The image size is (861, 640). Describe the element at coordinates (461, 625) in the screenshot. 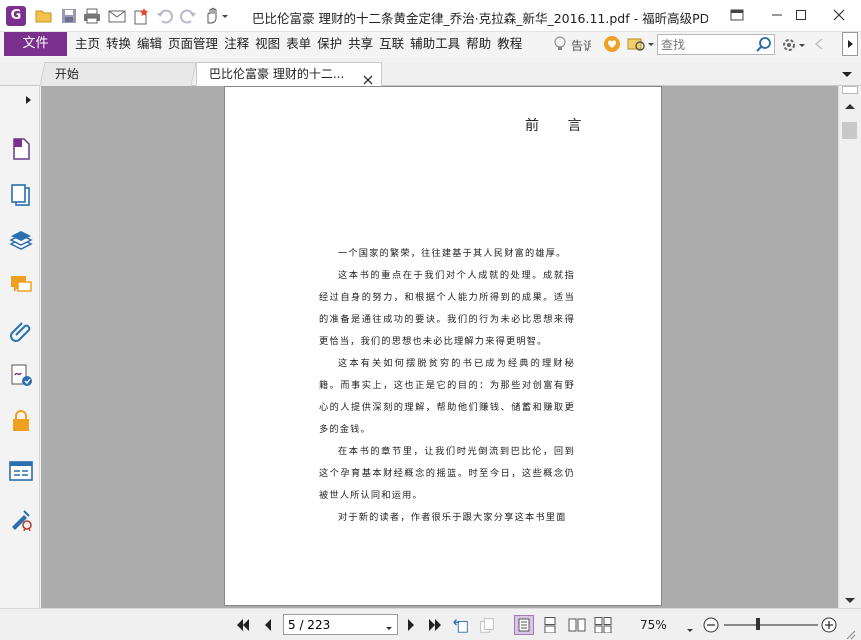

I see `previous-view-icon` at that location.